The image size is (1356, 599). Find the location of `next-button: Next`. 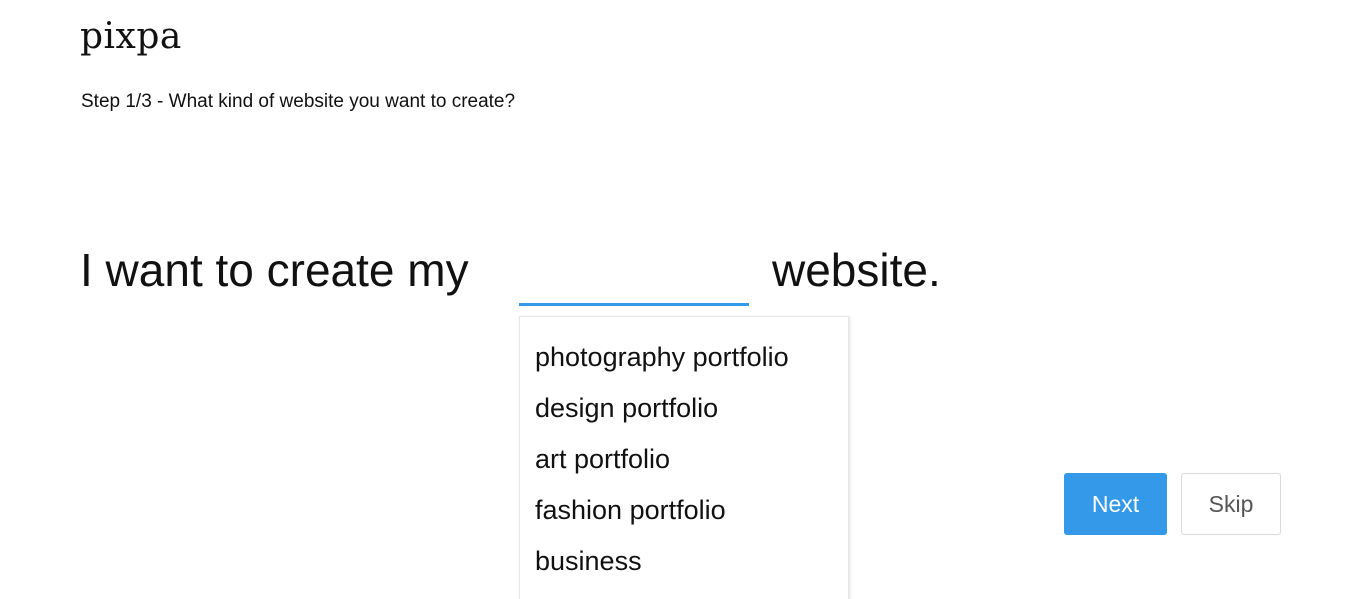

next-button: Next is located at coordinates (1115, 504).